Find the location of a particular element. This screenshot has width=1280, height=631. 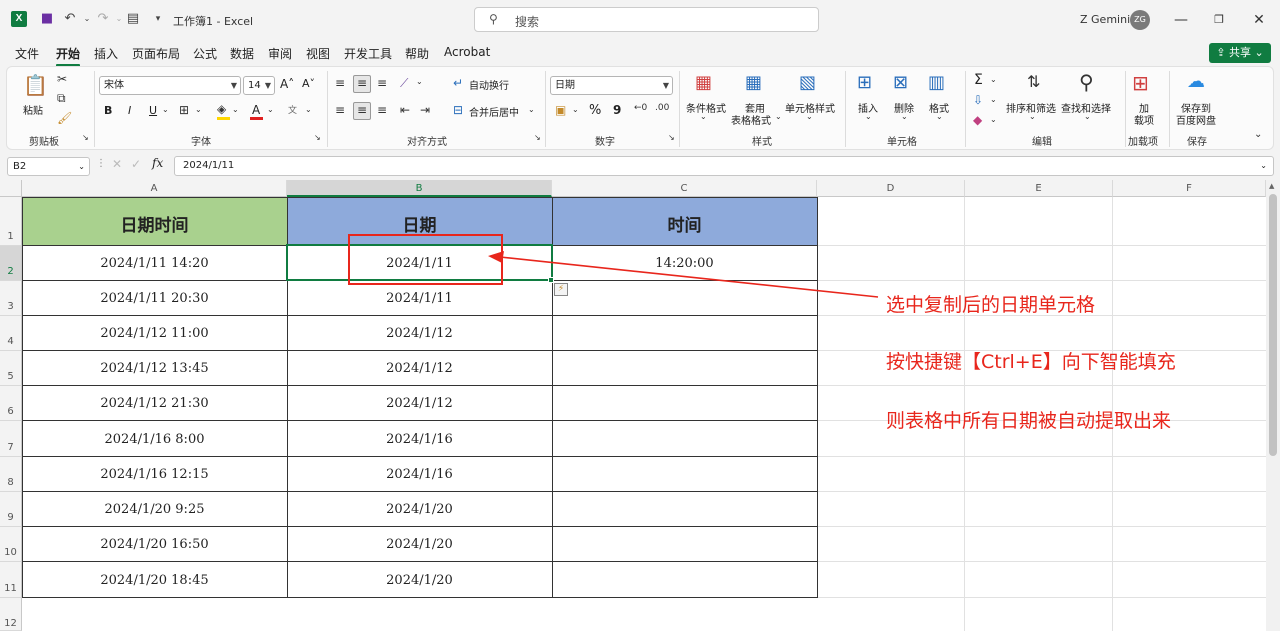

customize-qat-icon: ▾ is located at coordinates (158, 19).